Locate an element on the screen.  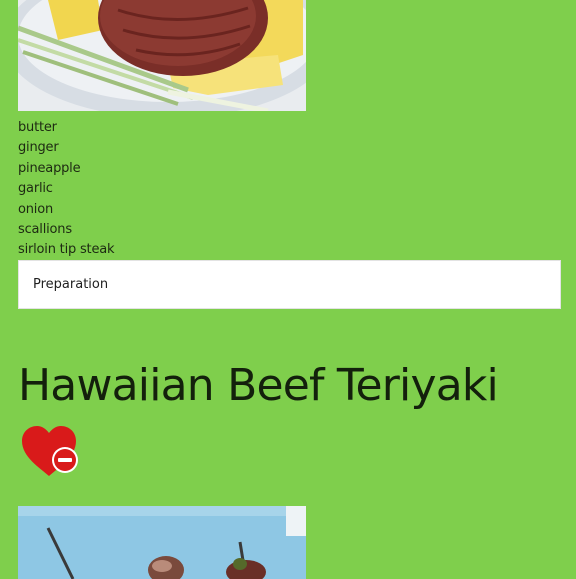
steak-plate-image is located at coordinates (162, 55).